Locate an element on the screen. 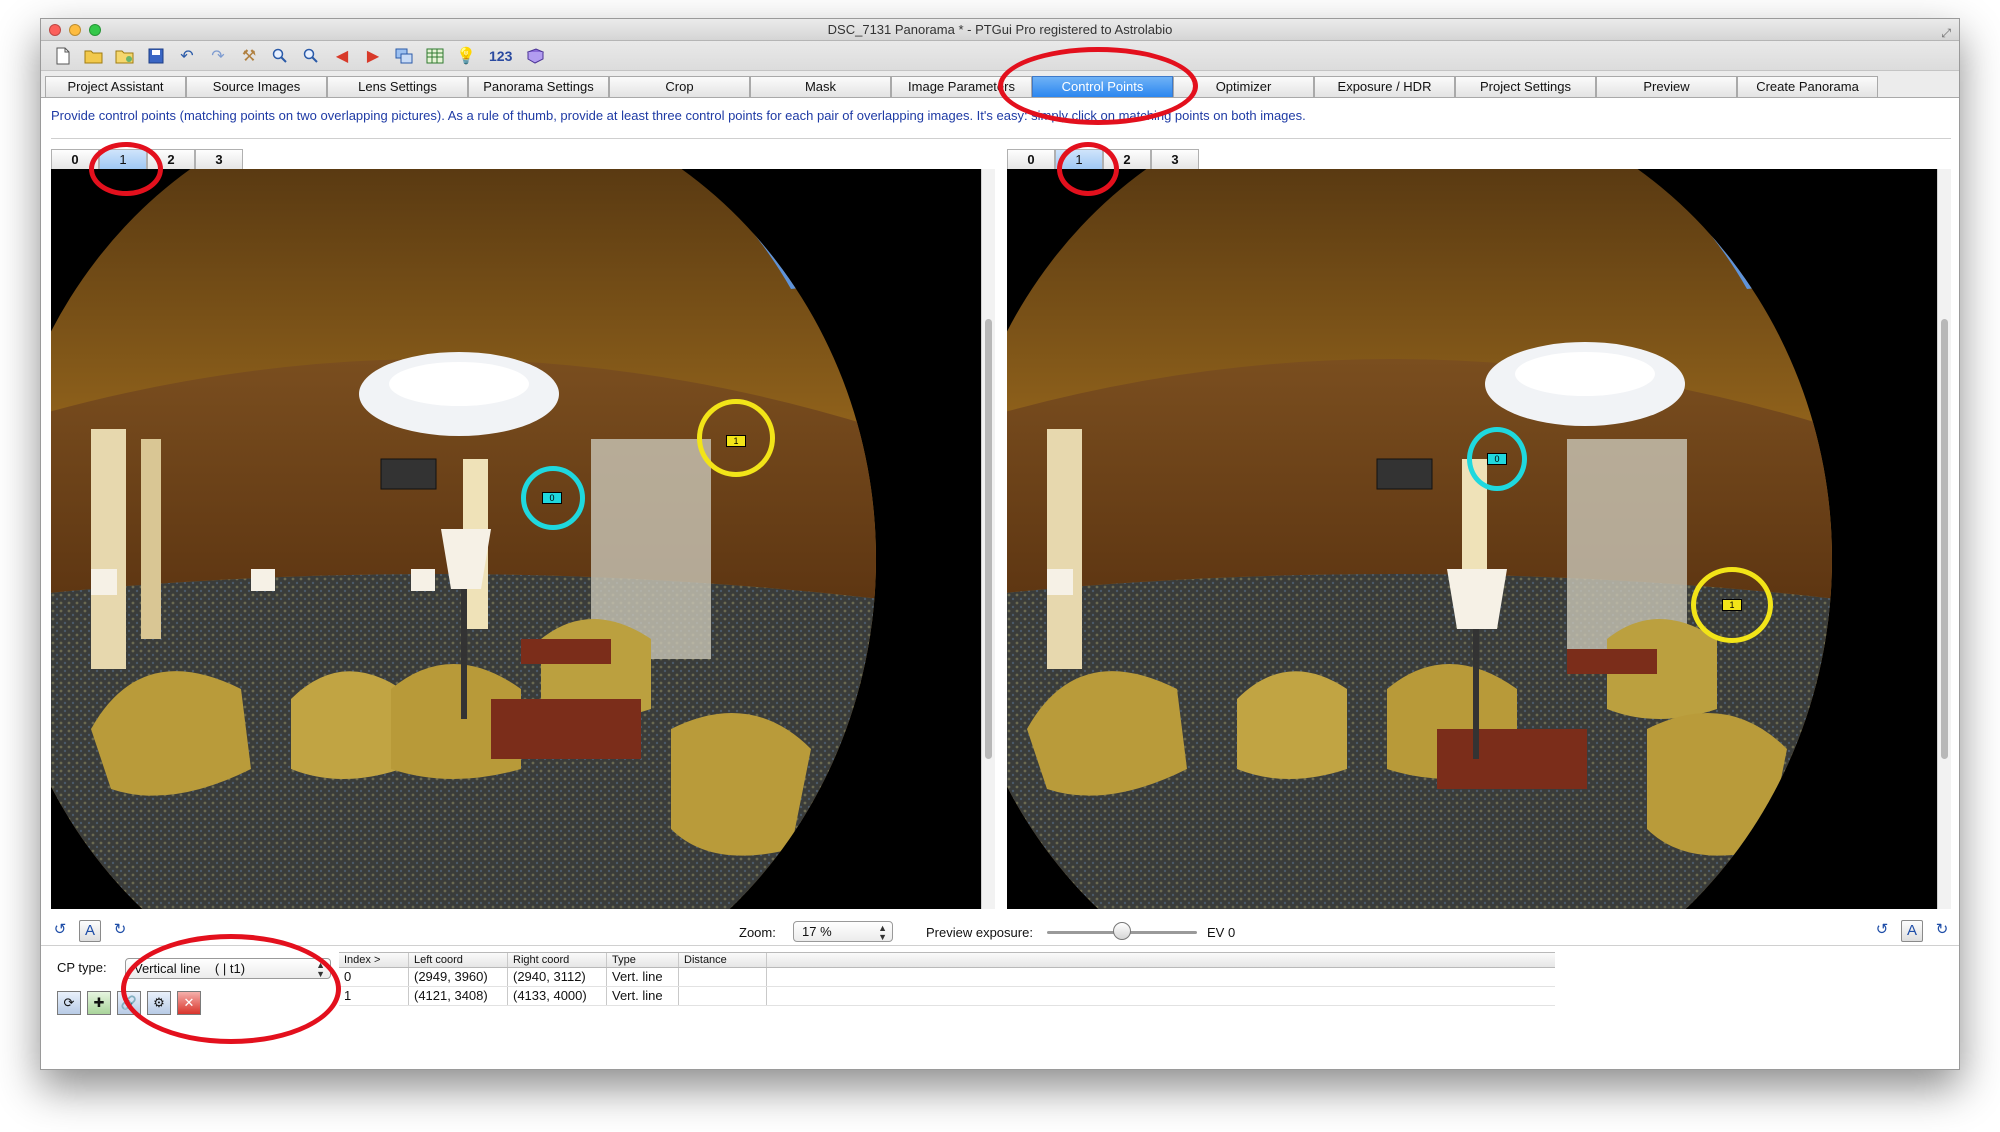 Image resolution: width=2000 pixels, height=1132 pixels. preview-exposure-slider-knob is located at coordinates (1122, 931).